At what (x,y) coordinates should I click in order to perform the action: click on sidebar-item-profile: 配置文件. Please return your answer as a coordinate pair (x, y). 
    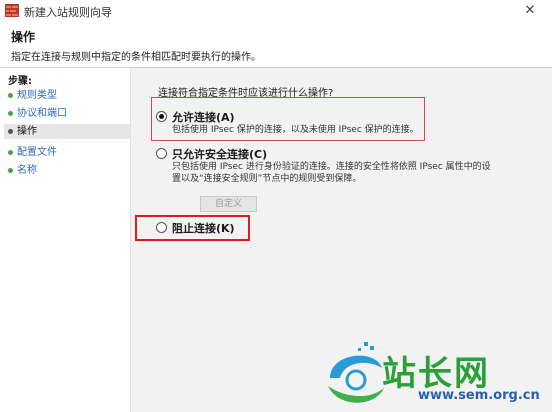
    Looking at the image, I should click on (67, 152).